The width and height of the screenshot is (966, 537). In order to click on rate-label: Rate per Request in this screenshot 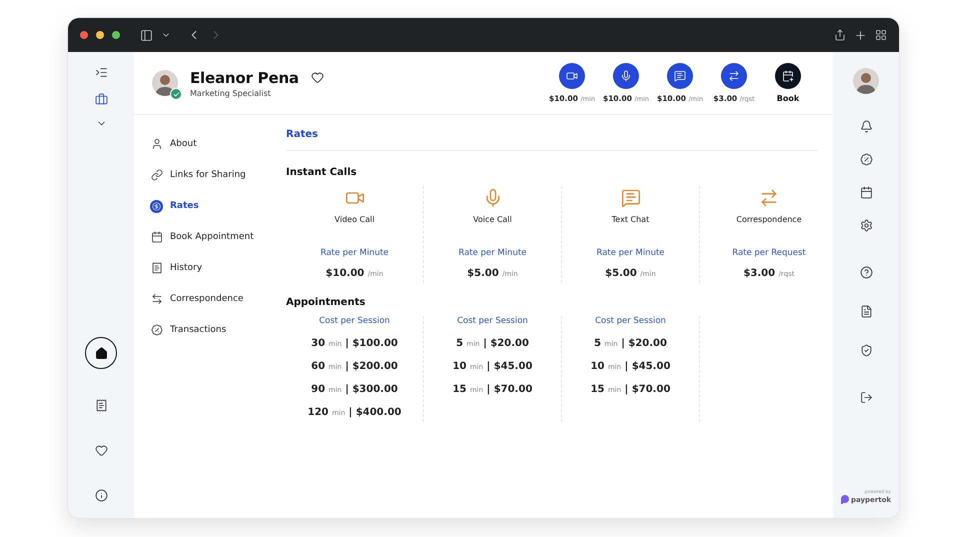, I will do `click(769, 253)`.